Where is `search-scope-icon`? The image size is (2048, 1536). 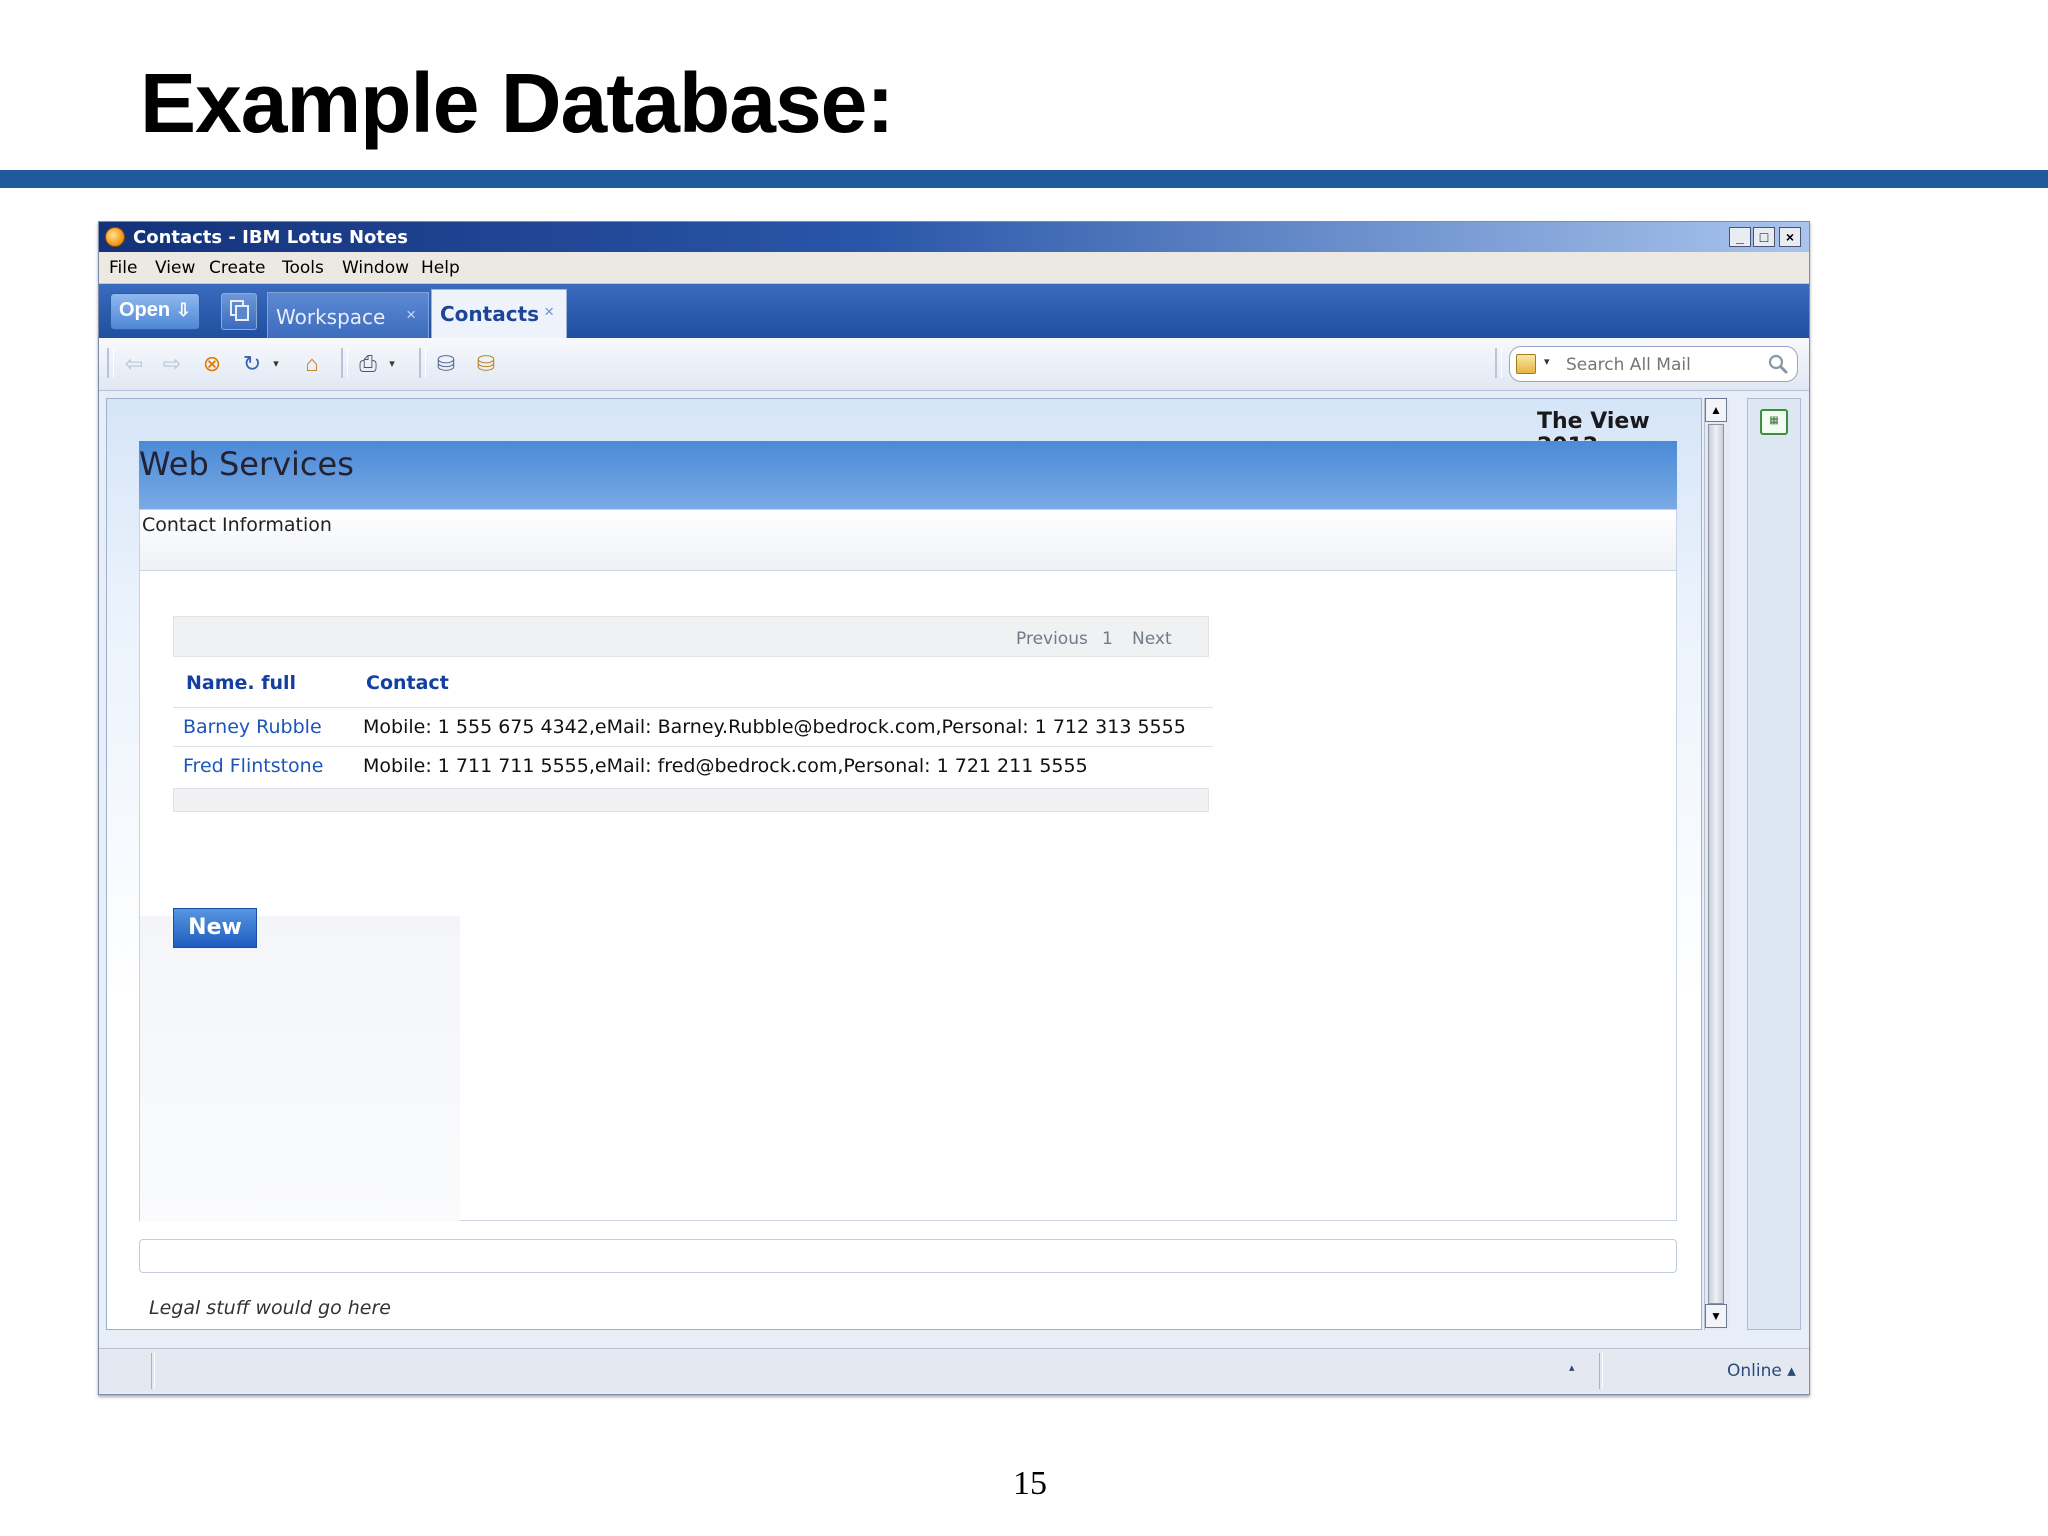
search-scope-icon is located at coordinates (1526, 364).